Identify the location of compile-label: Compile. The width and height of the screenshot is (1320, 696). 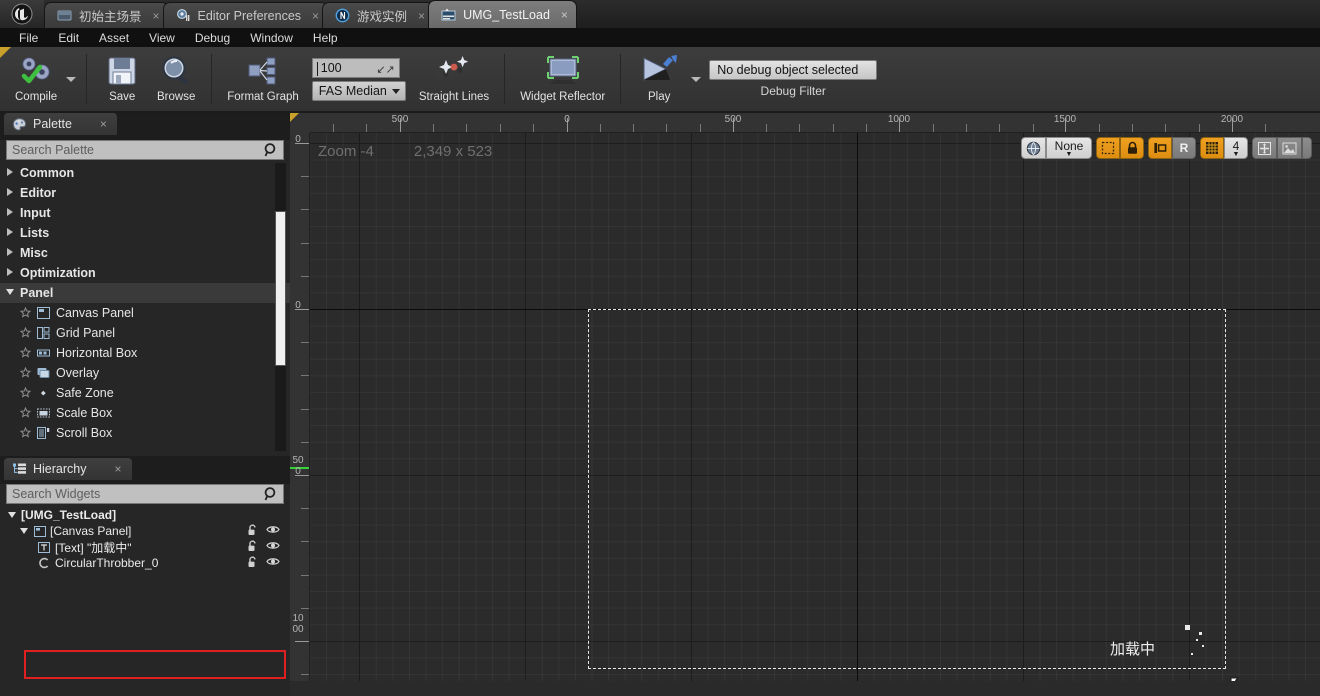
(36, 97).